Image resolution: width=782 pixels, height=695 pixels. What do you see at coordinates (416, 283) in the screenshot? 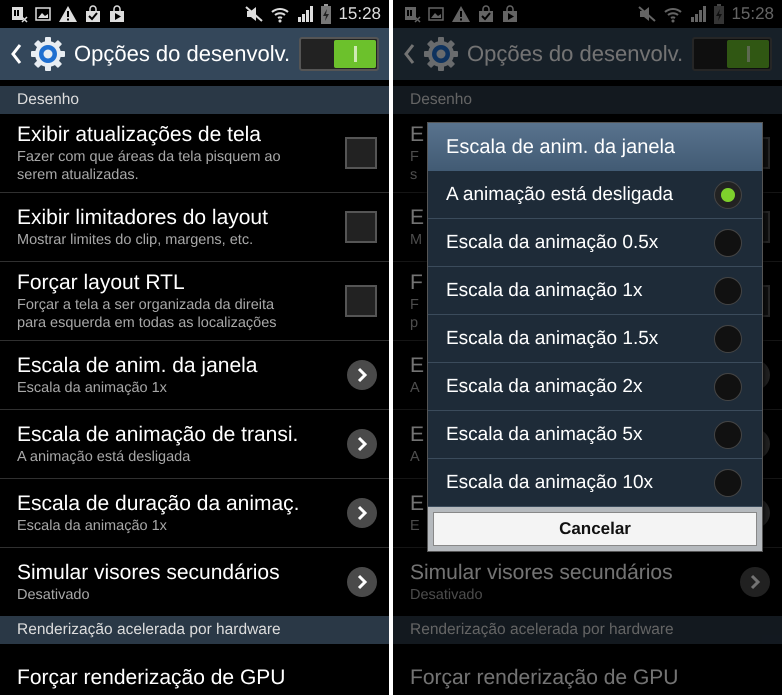
I see `setting-title: F` at bounding box center [416, 283].